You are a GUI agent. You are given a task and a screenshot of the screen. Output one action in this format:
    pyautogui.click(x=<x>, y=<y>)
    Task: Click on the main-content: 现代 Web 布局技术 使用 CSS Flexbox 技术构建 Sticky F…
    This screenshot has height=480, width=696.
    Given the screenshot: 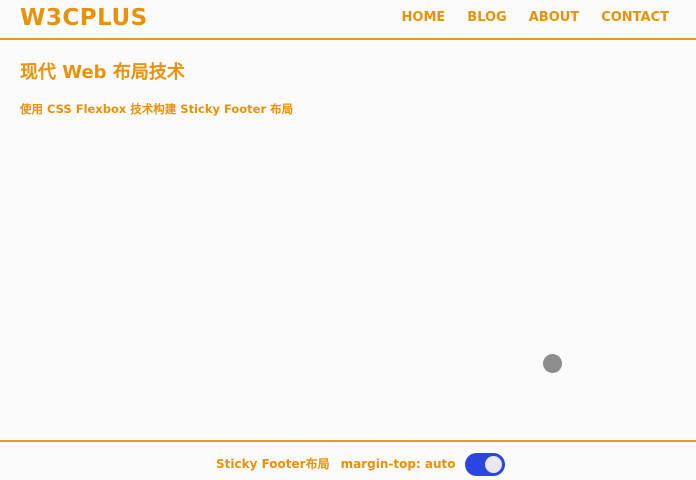 What is the action you would take?
    pyautogui.click(x=156, y=89)
    